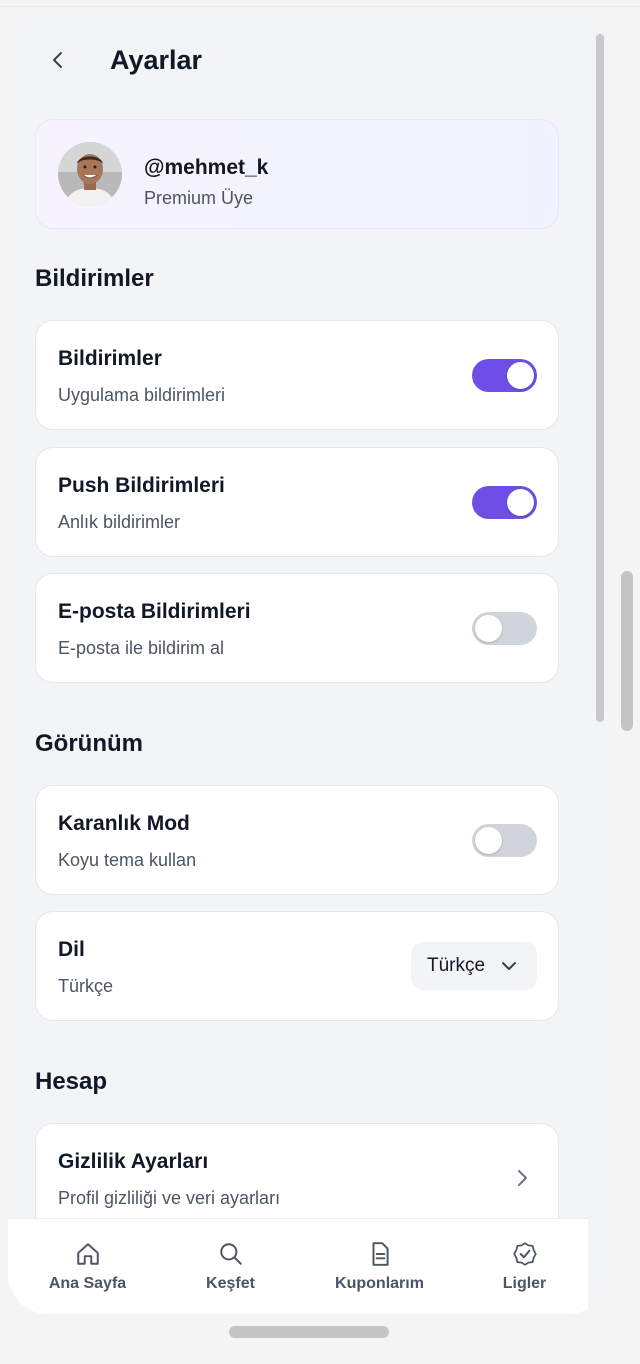 The image size is (640, 1364). Describe the element at coordinates (86, 986) in the screenshot. I see `setting-subtitle: Türkçe` at that location.